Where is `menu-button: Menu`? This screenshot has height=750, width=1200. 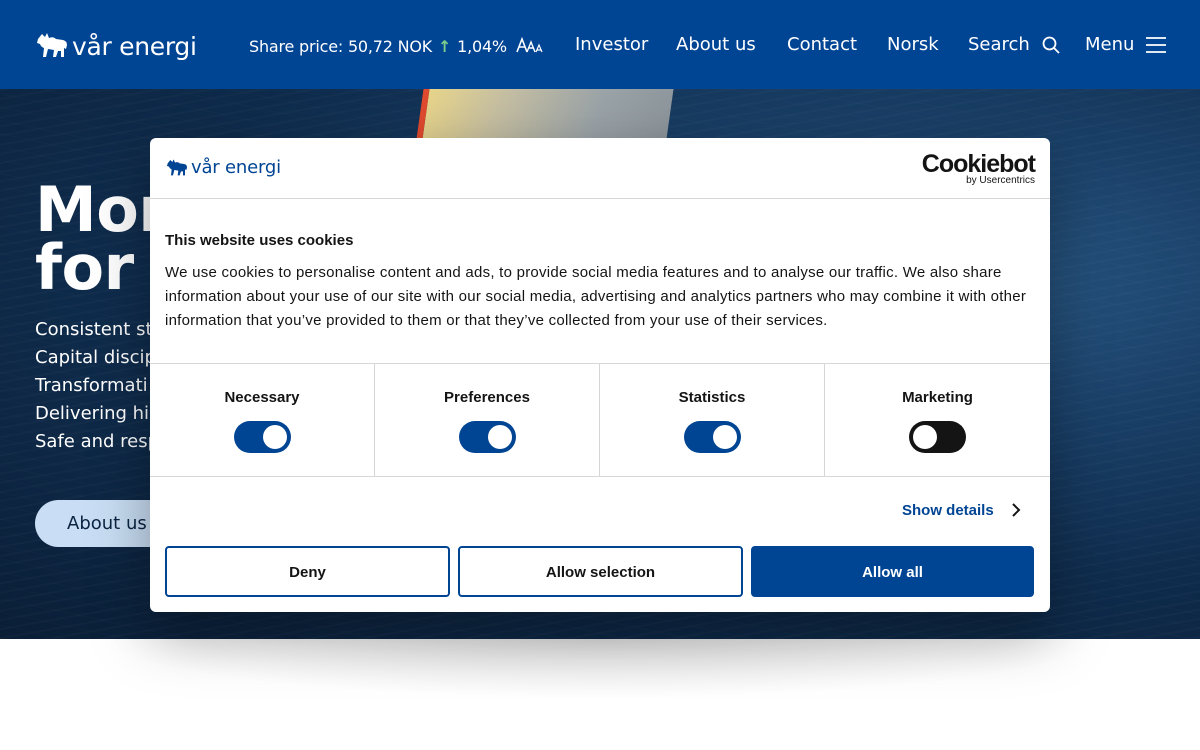
menu-button: Menu is located at coordinates (1126, 44).